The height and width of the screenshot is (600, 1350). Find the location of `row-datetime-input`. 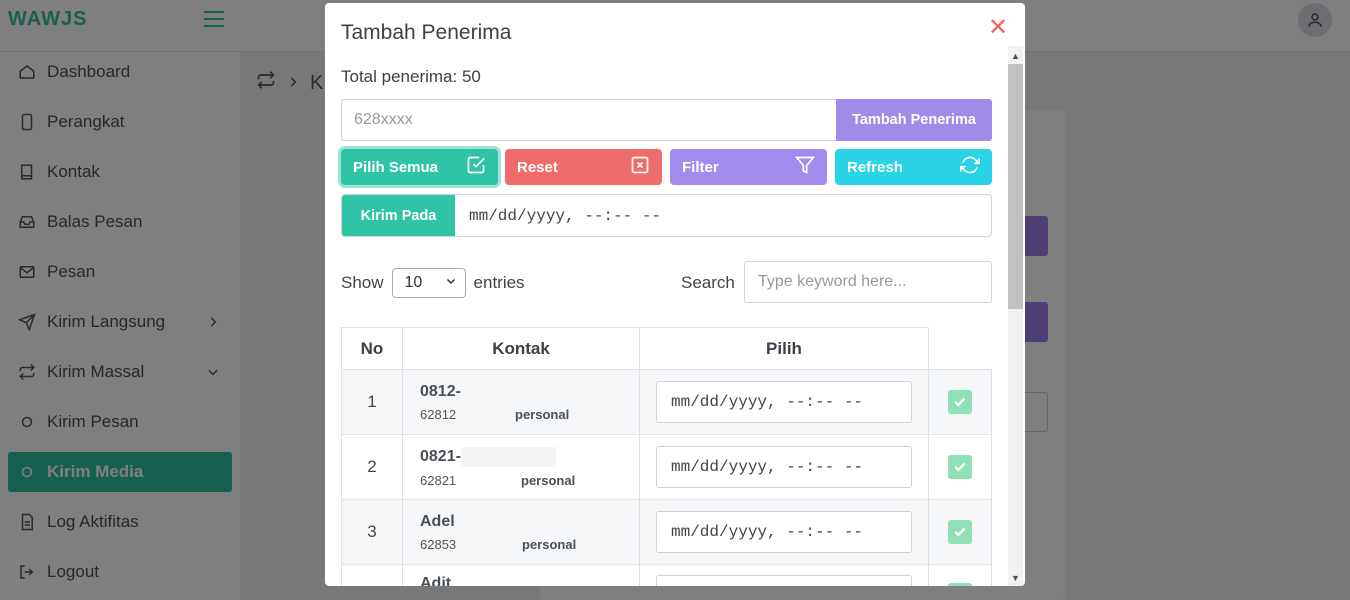

row-datetime-input is located at coordinates (784, 580).